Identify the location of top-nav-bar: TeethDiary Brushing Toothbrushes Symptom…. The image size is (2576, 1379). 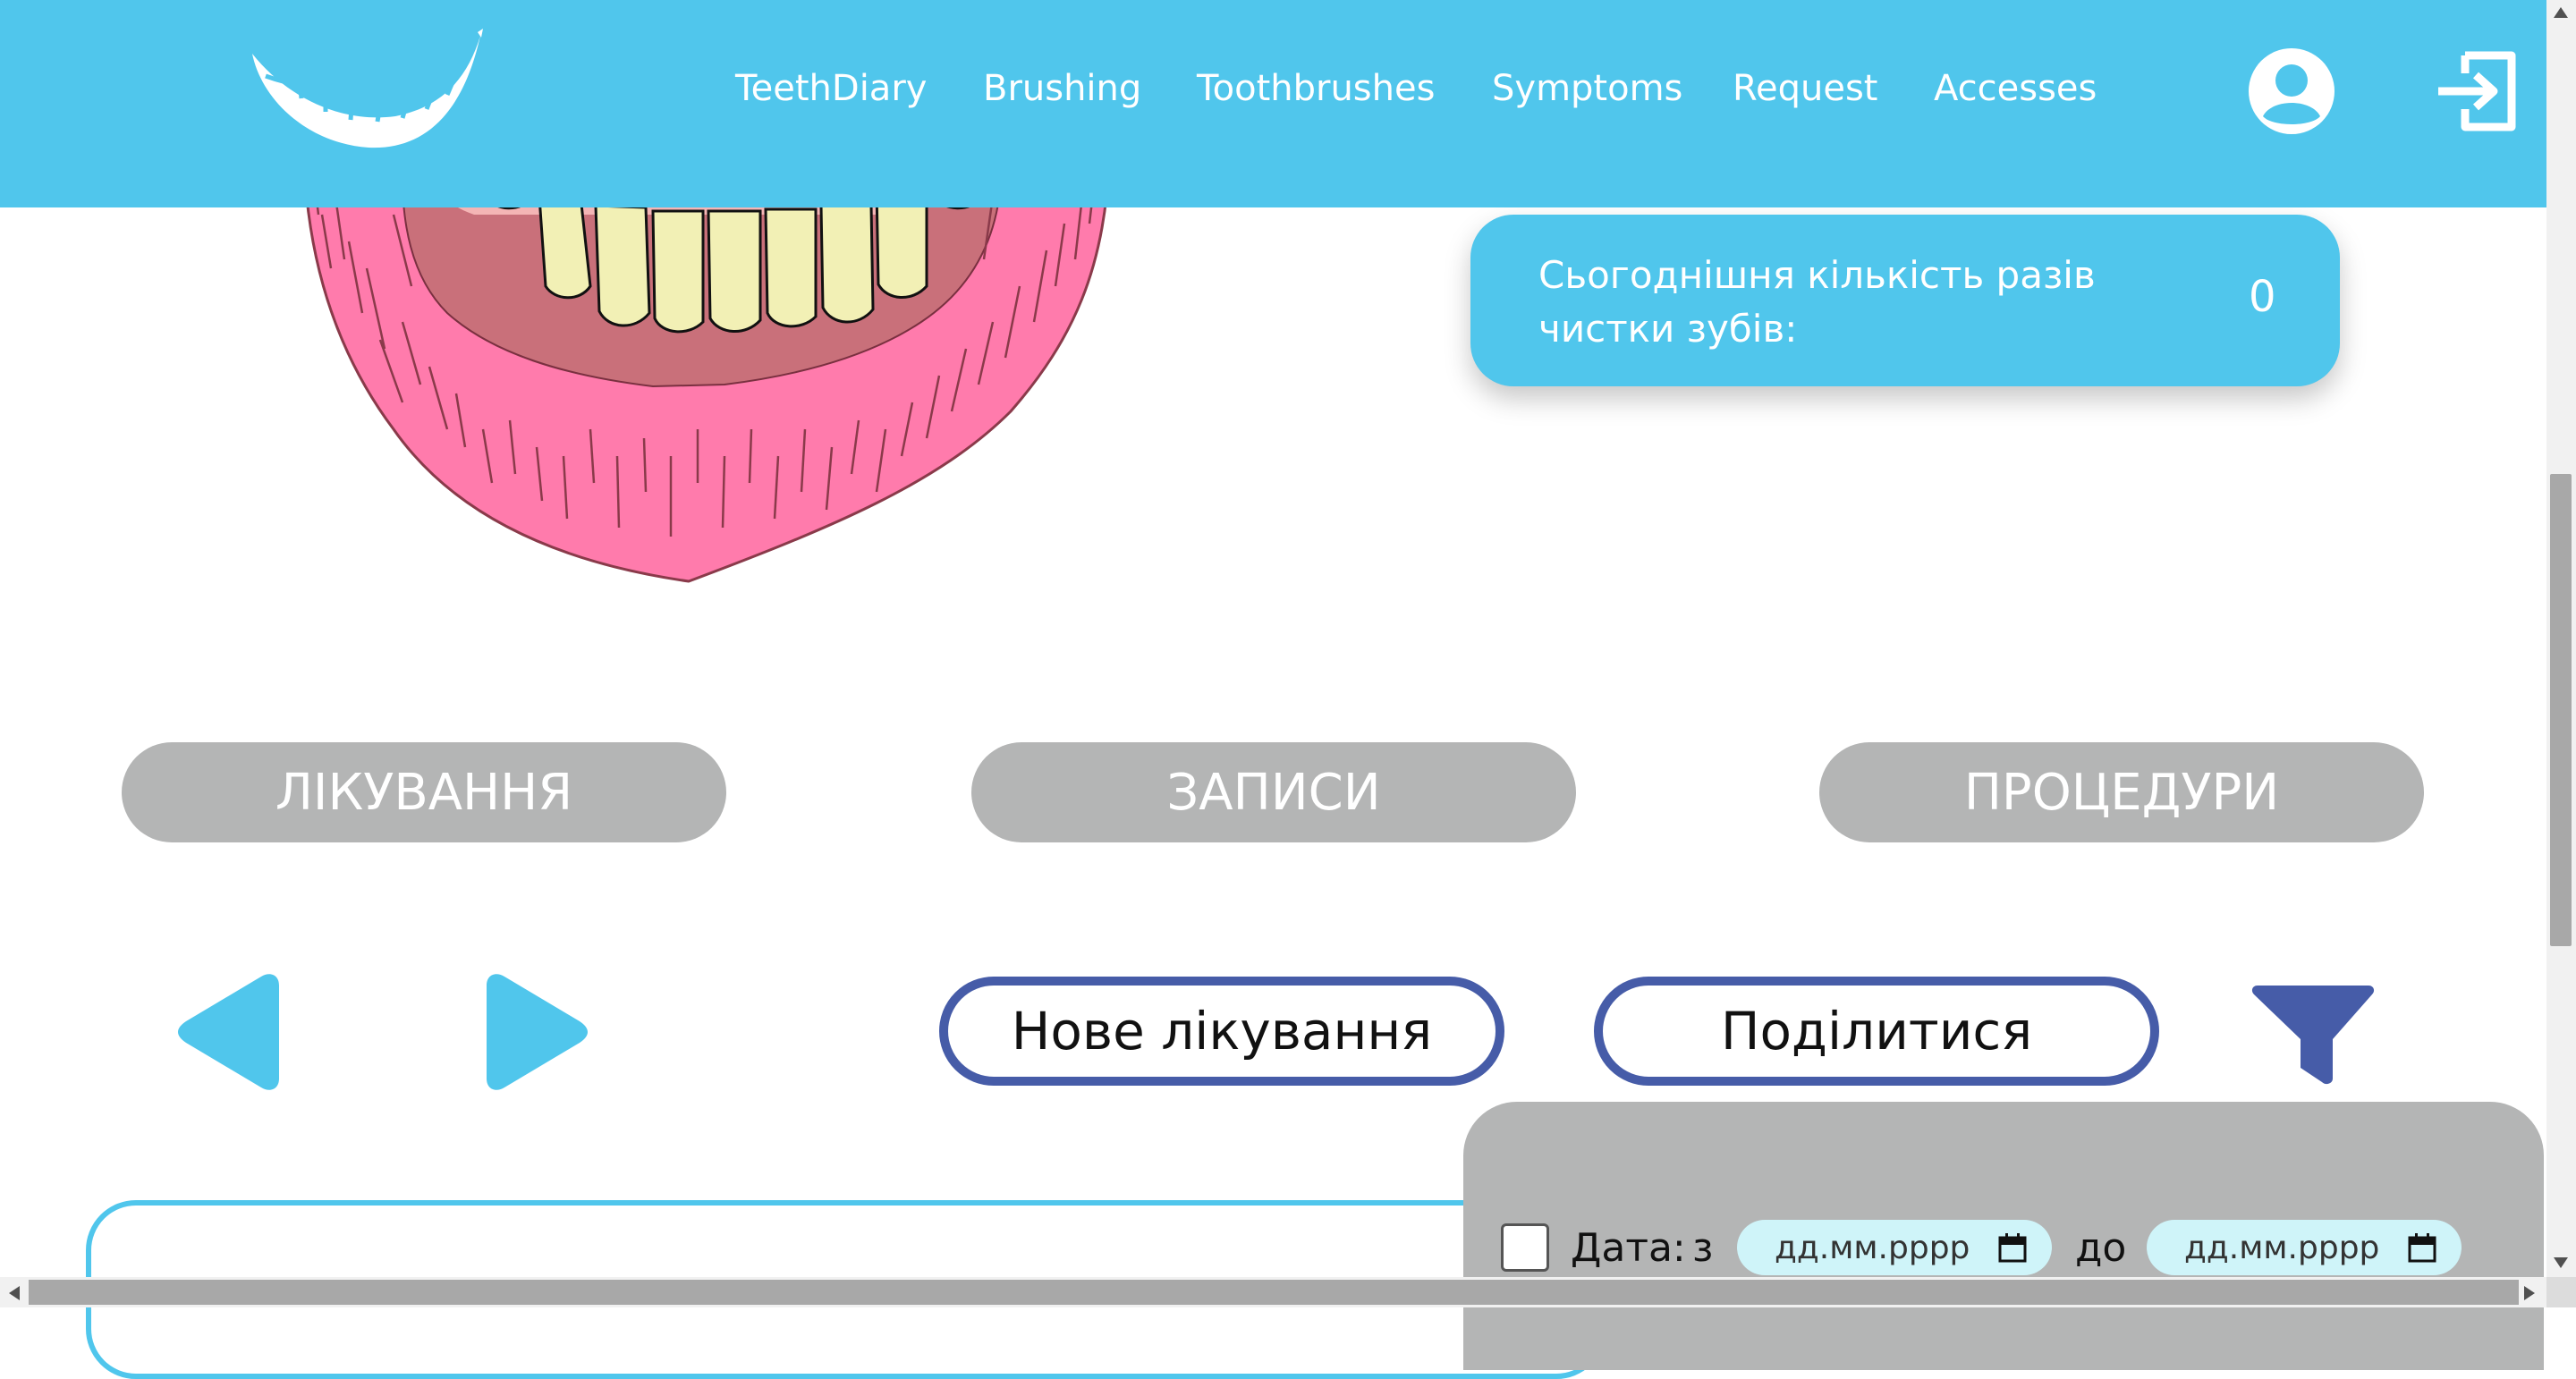
(1273, 103).